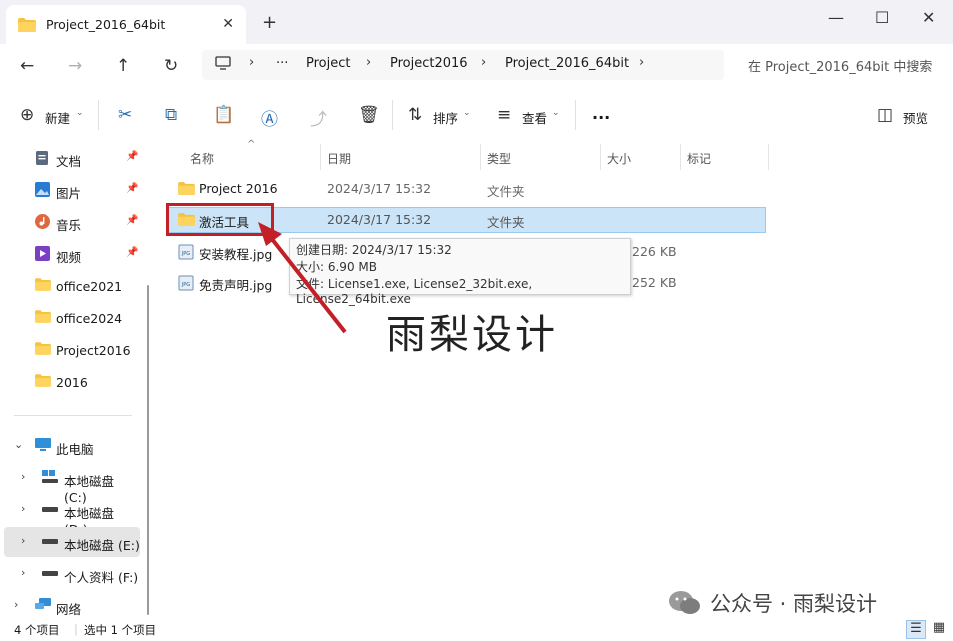 The width and height of the screenshot is (953, 641). I want to click on view-icon: ≡, so click(504, 115).